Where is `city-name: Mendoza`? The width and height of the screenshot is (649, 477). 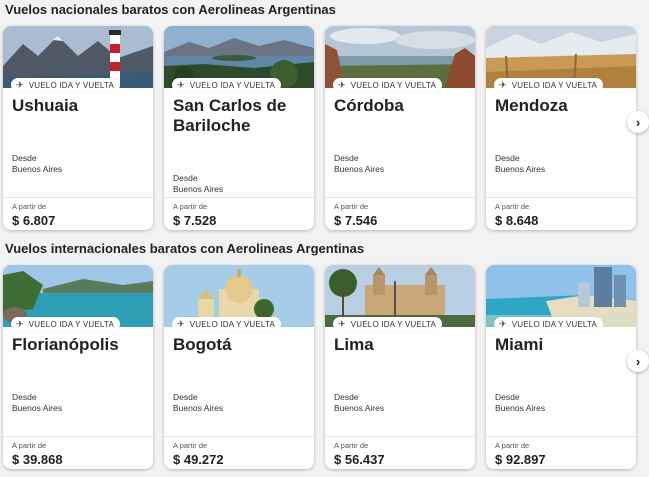 city-name: Mendoza is located at coordinates (531, 105).